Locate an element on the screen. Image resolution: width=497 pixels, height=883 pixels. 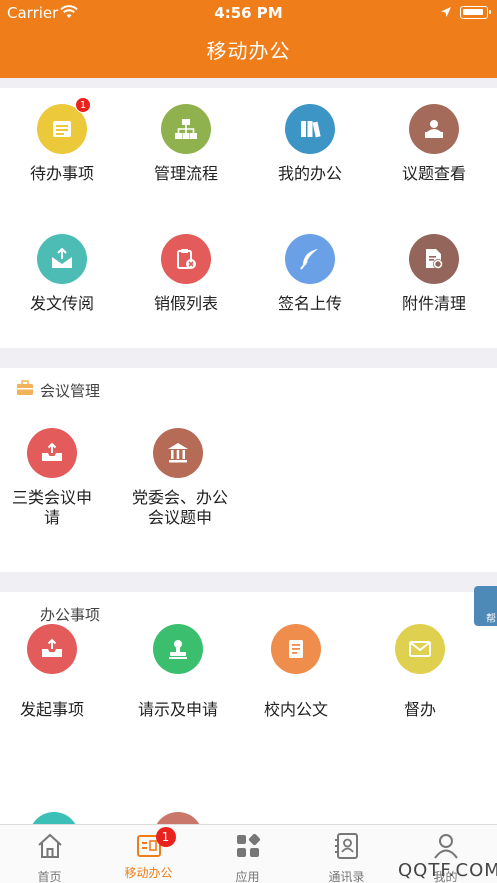
org-flow-icon is located at coordinates (186, 129).